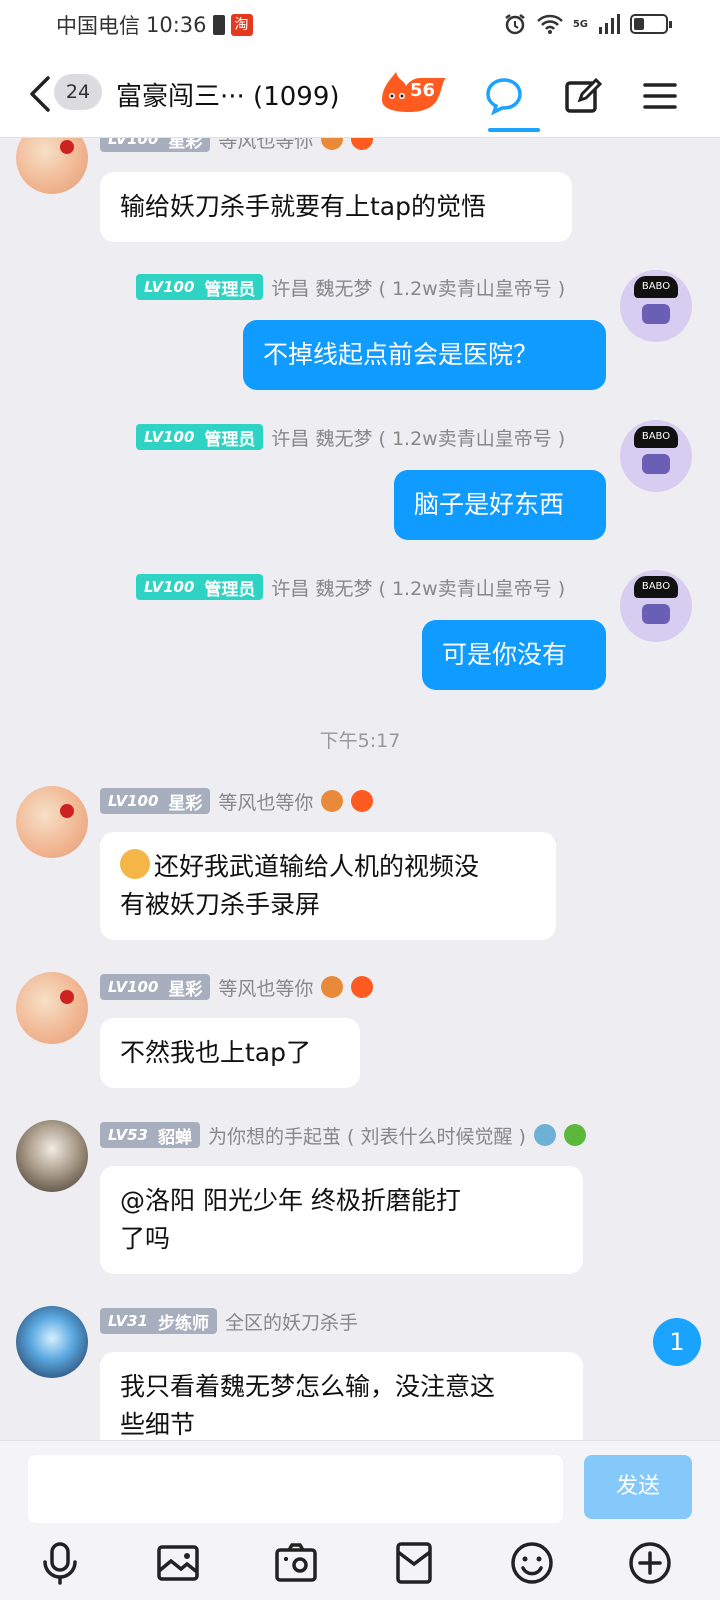 The width and height of the screenshot is (720, 1600). I want to click on input-bar: 发送, so click(360, 1520).